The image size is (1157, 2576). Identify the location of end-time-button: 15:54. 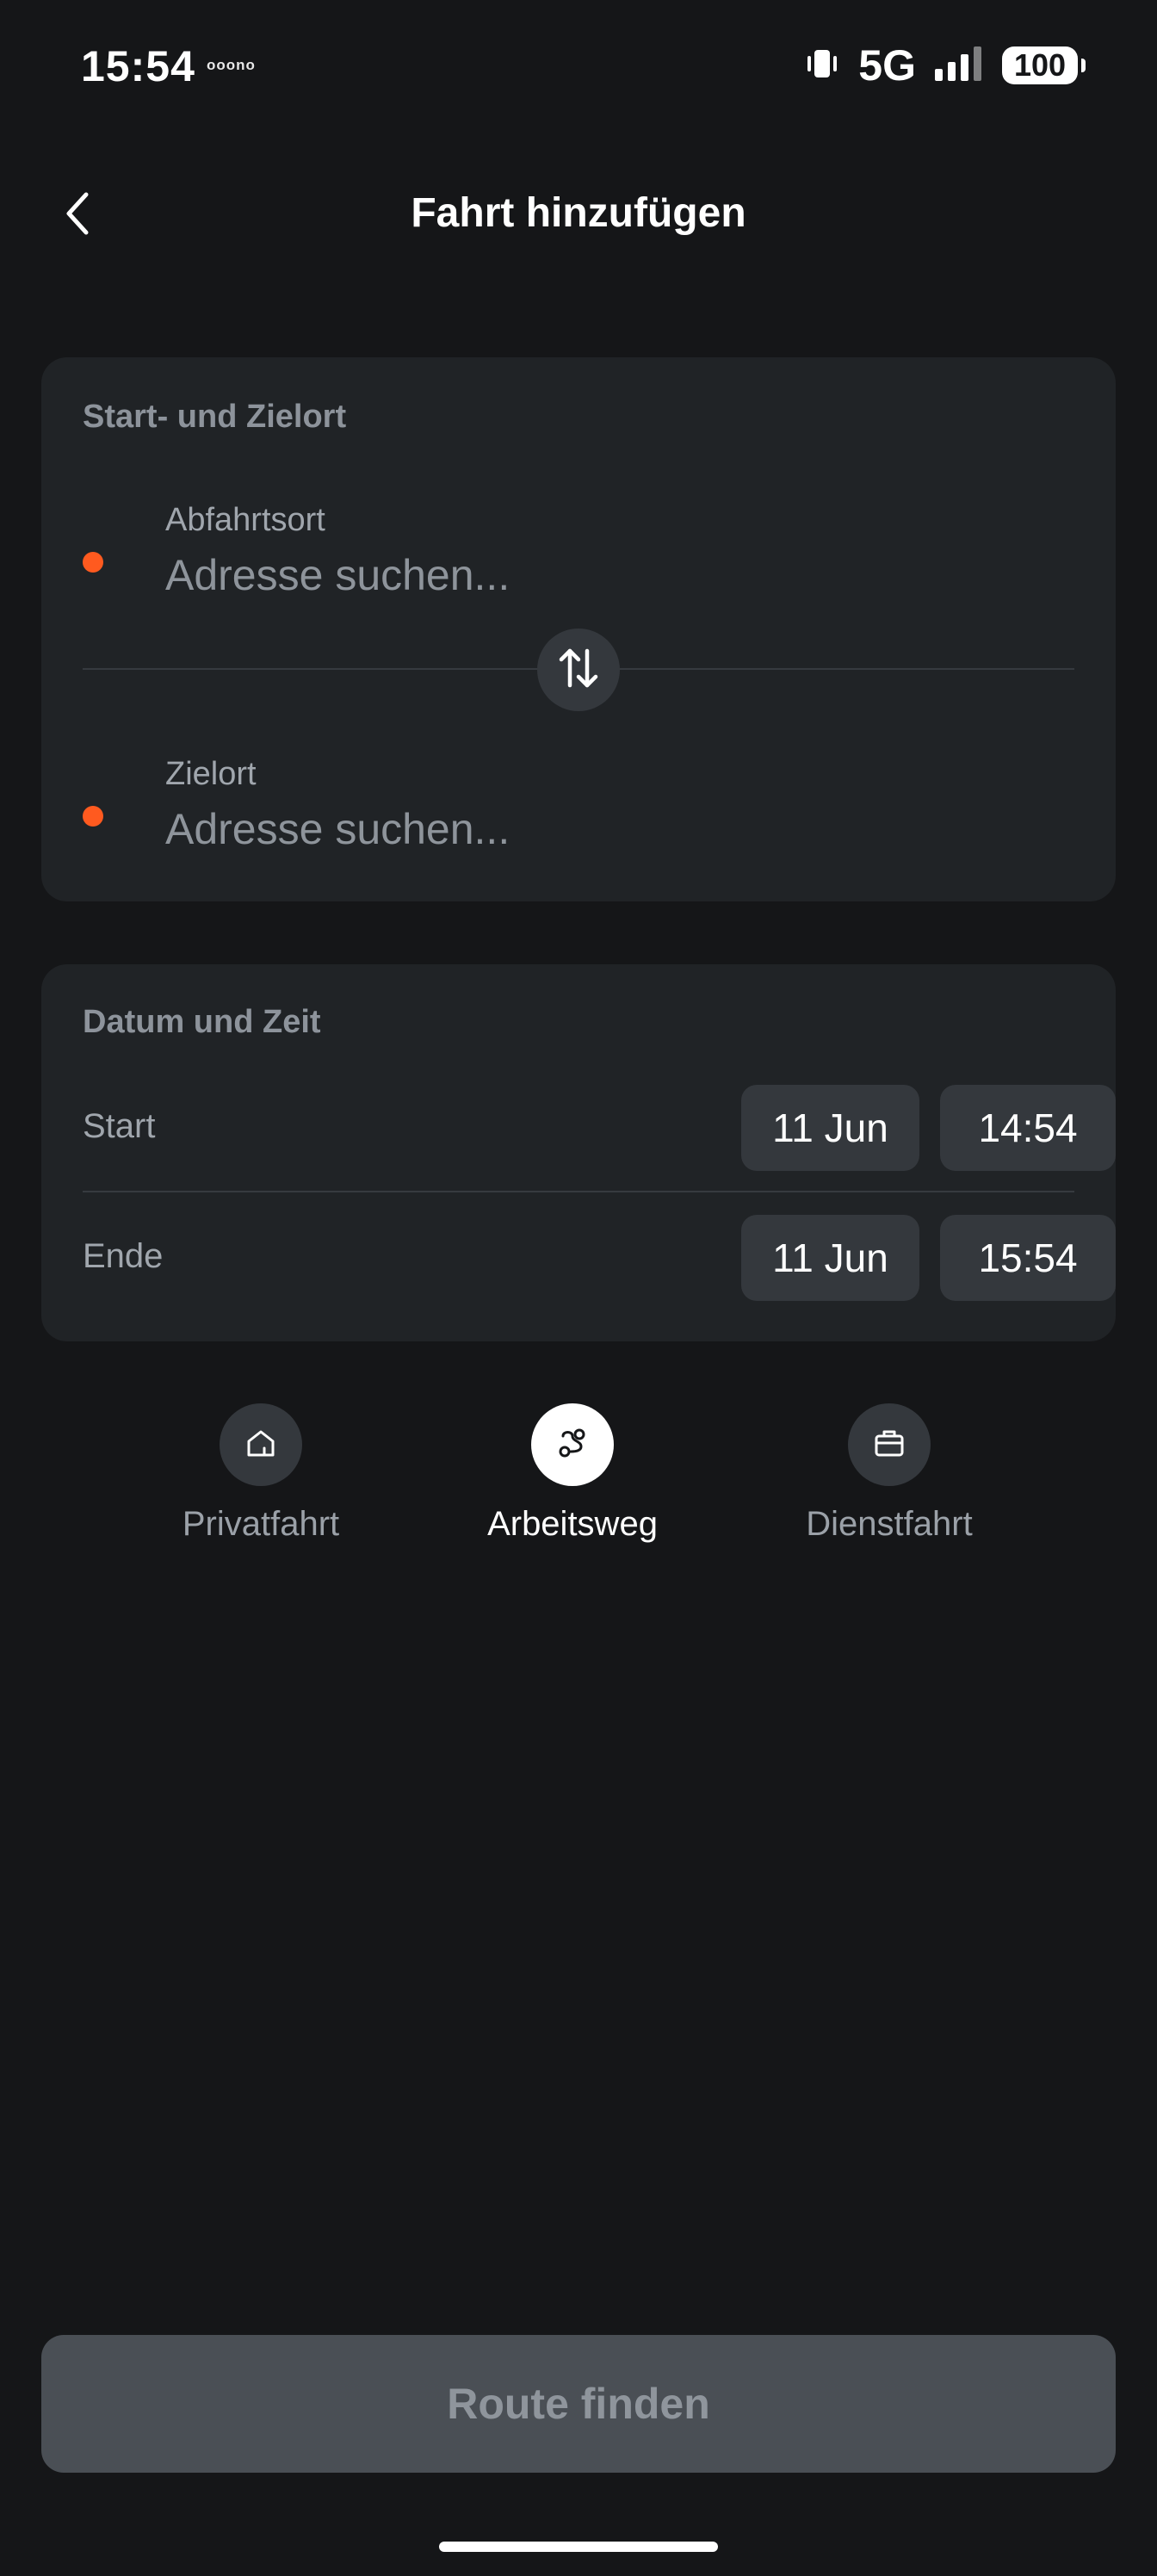
(1028, 1258).